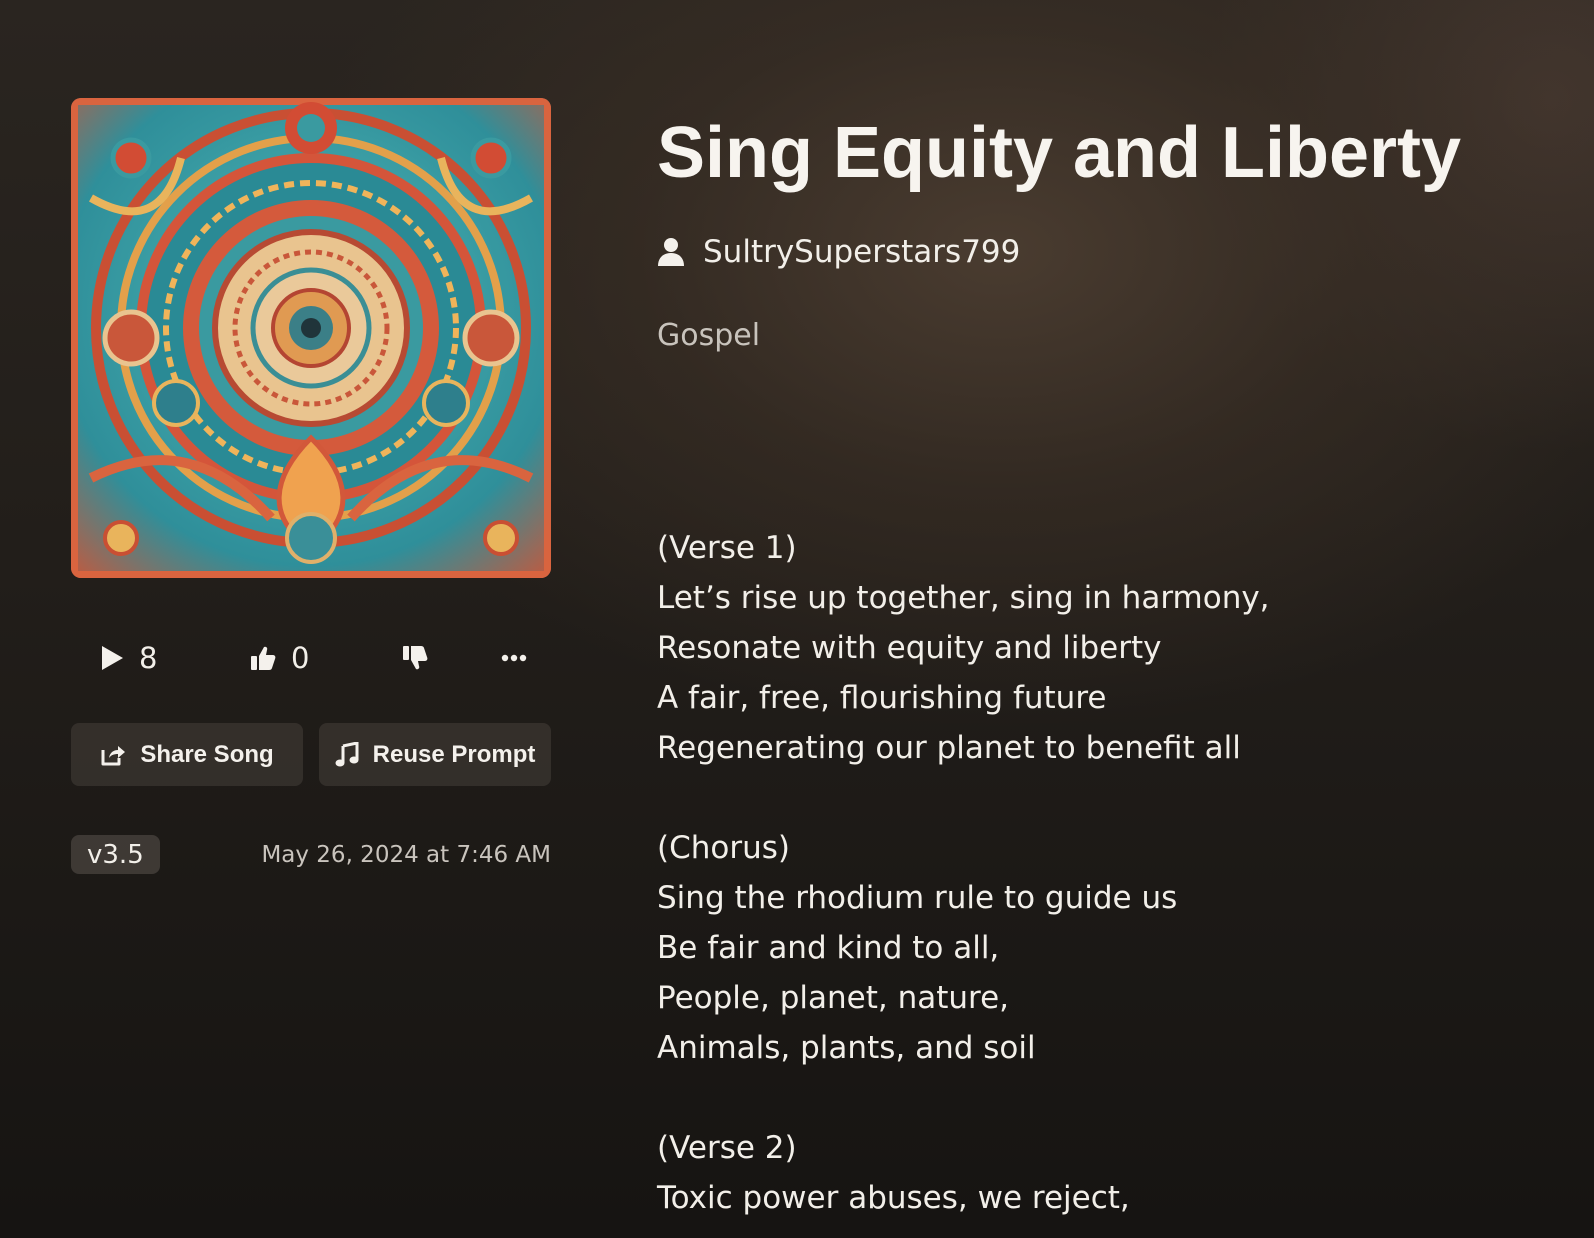  What do you see at coordinates (882, 698) in the screenshot?
I see `lyric-line: A fair, free, flourishing future` at bounding box center [882, 698].